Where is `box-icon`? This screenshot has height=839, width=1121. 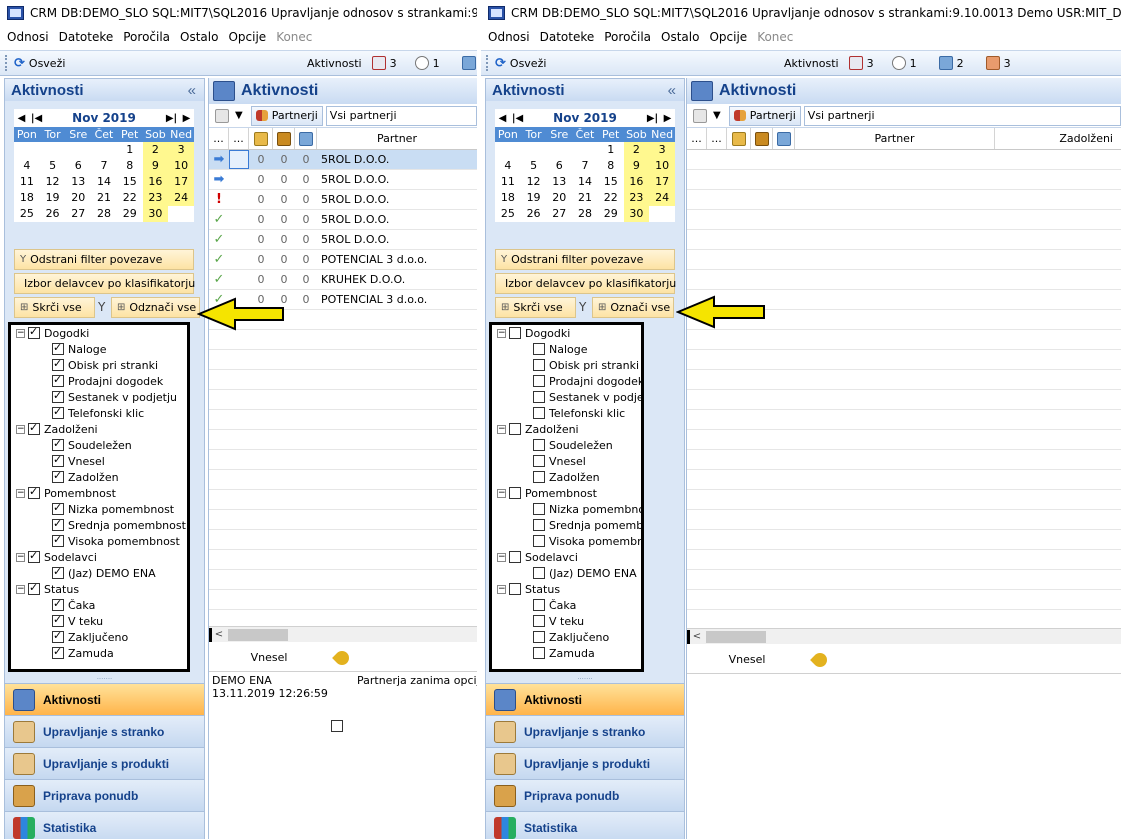 box-icon is located at coordinates (762, 138).